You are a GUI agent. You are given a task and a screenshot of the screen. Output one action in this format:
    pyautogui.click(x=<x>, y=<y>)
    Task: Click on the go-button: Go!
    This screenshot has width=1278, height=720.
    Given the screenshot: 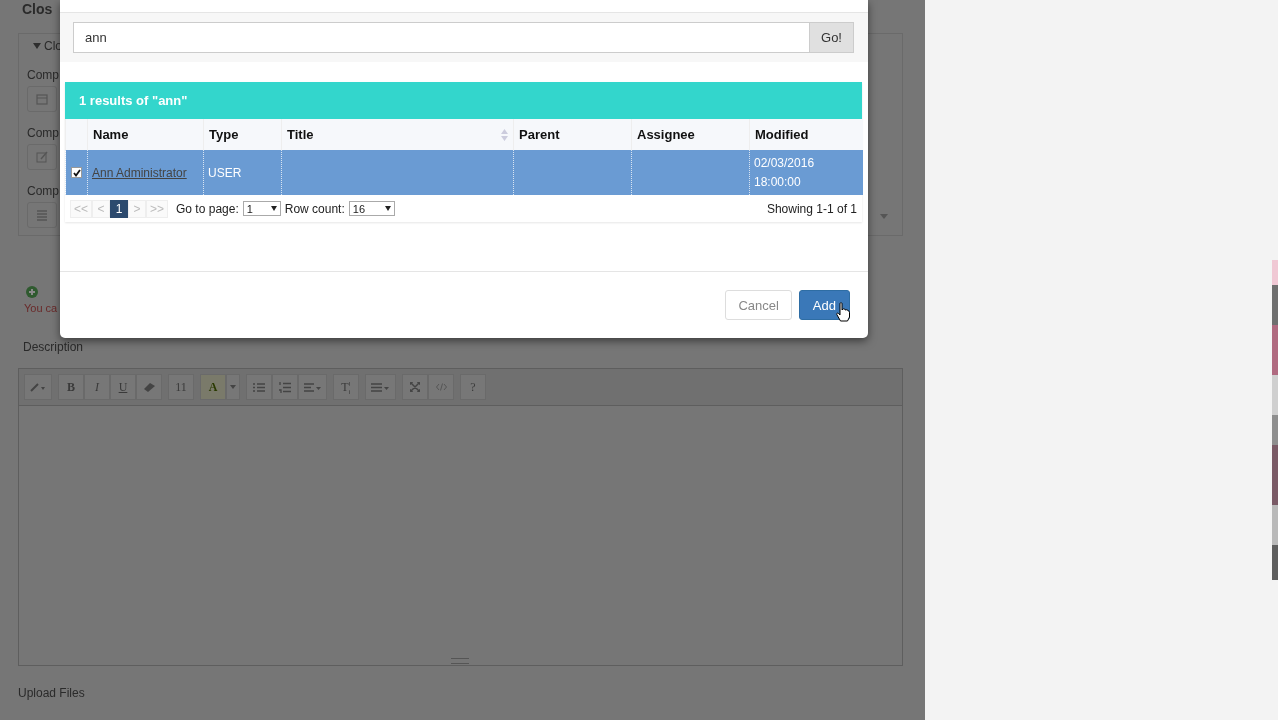 What is the action you would take?
    pyautogui.click(x=832, y=37)
    